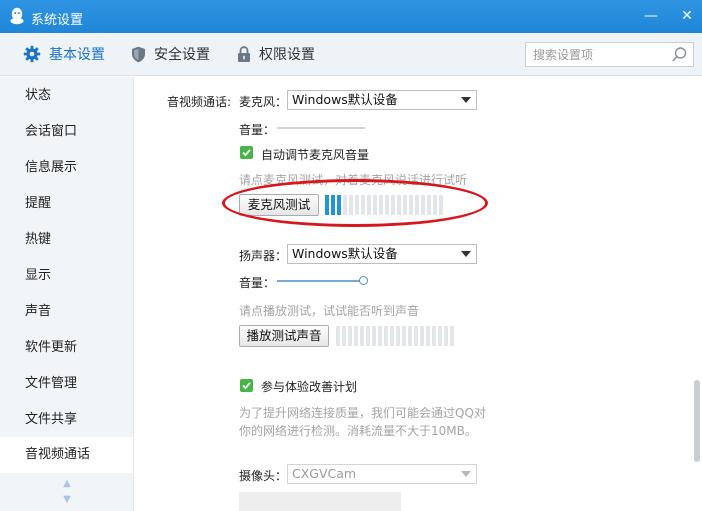  I want to click on minimize-button: —, so click(651, 16).